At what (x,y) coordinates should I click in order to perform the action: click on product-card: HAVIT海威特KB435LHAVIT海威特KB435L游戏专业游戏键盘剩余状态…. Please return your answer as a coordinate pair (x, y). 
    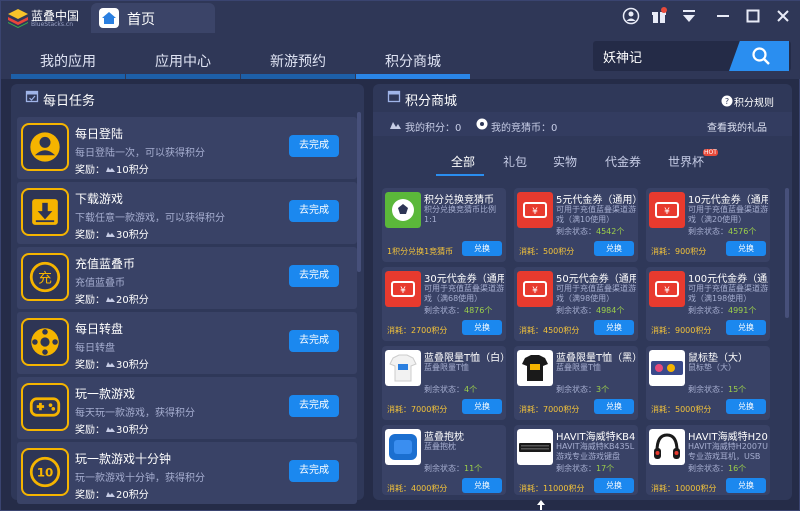
    Looking at the image, I should click on (576, 460).